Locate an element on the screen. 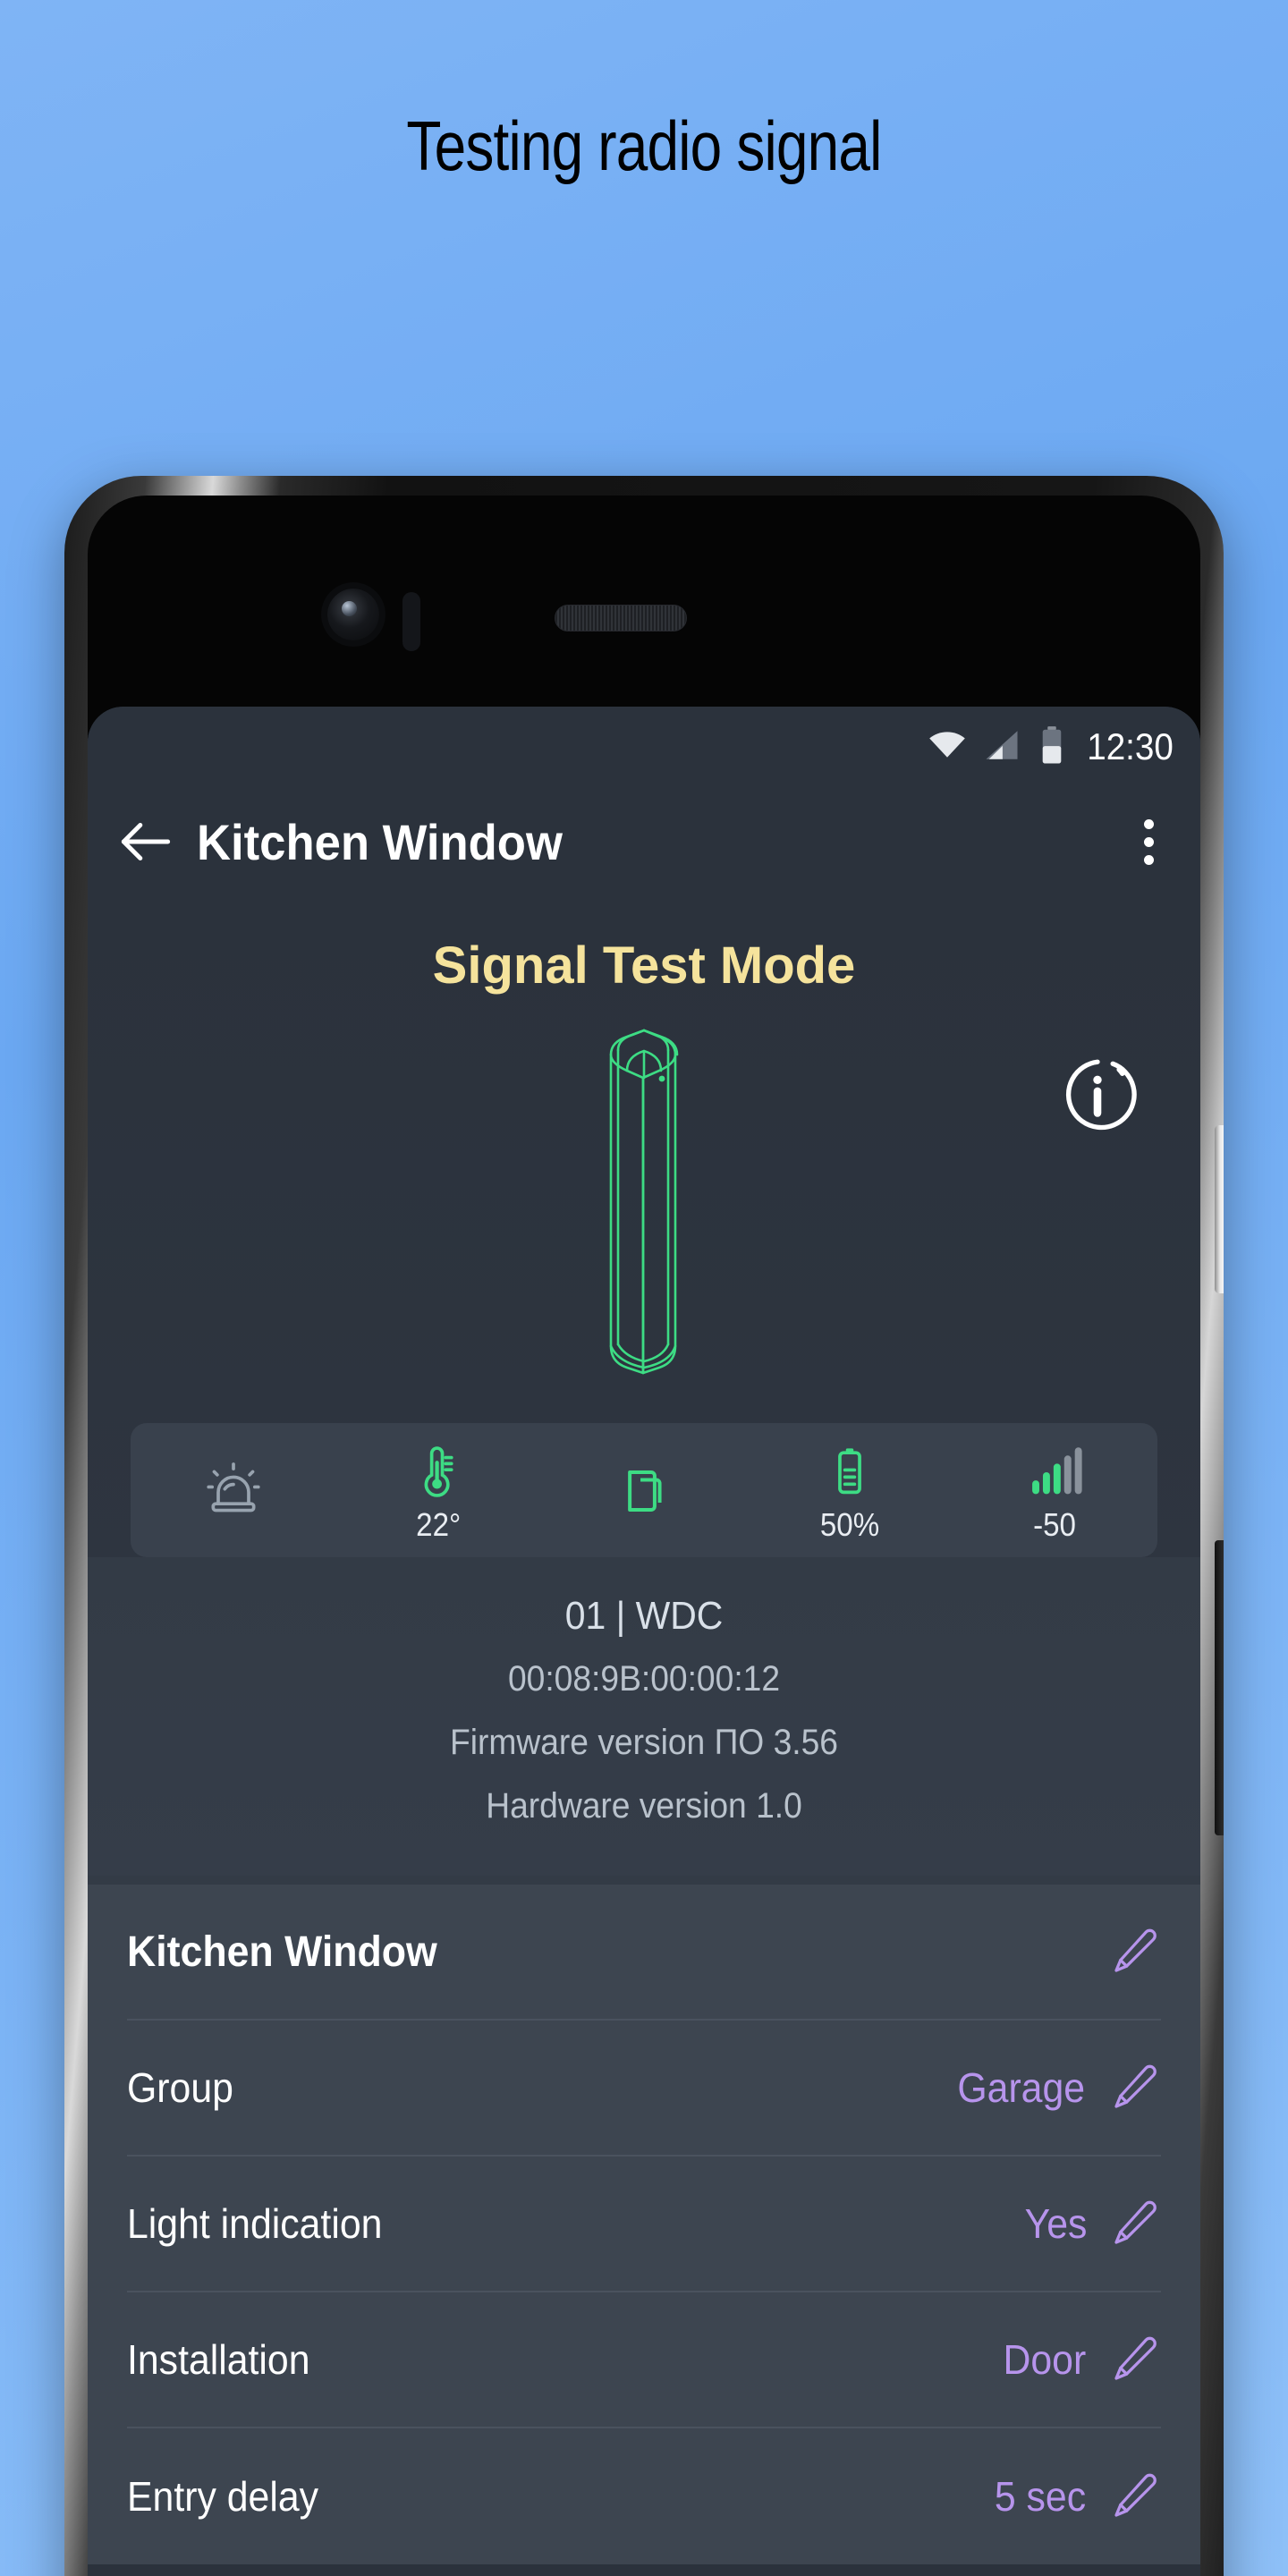  status-cell-signal: -50 is located at coordinates (1054, 1490).